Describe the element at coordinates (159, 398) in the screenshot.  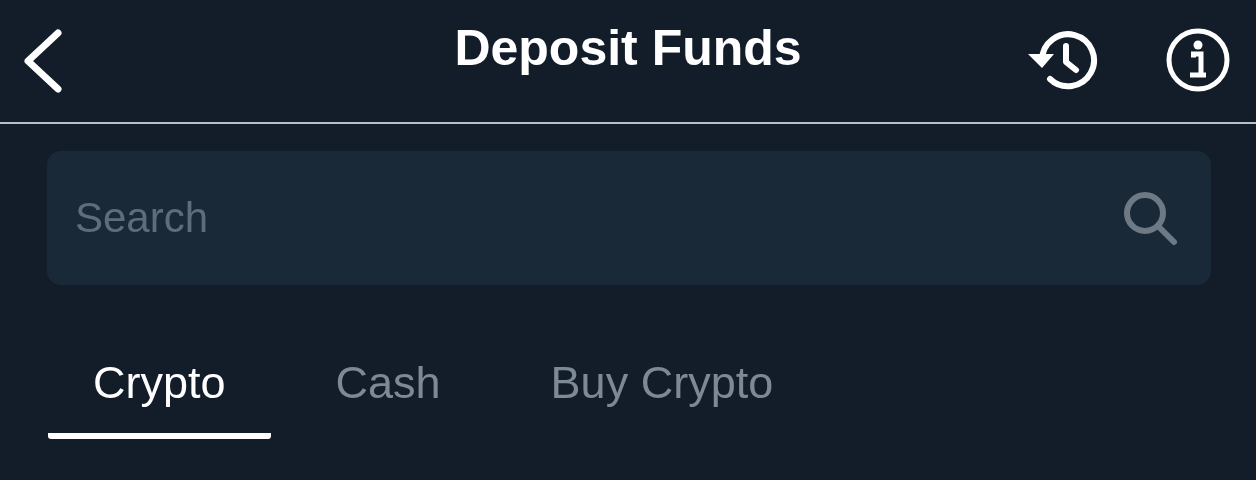
I see `tab: Crypto` at that location.